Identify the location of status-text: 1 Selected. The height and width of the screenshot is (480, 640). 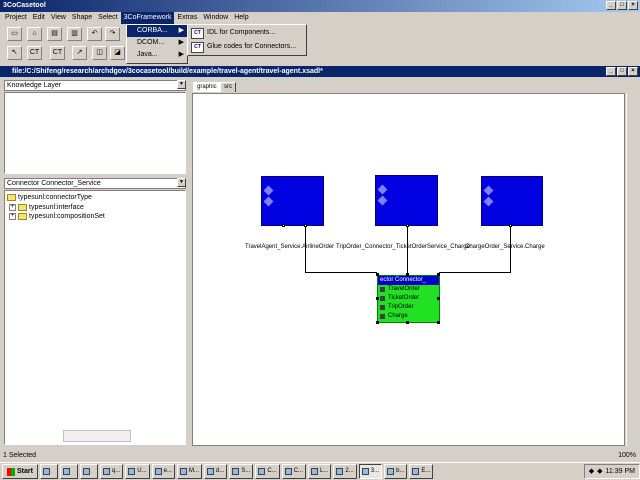
(20, 455).